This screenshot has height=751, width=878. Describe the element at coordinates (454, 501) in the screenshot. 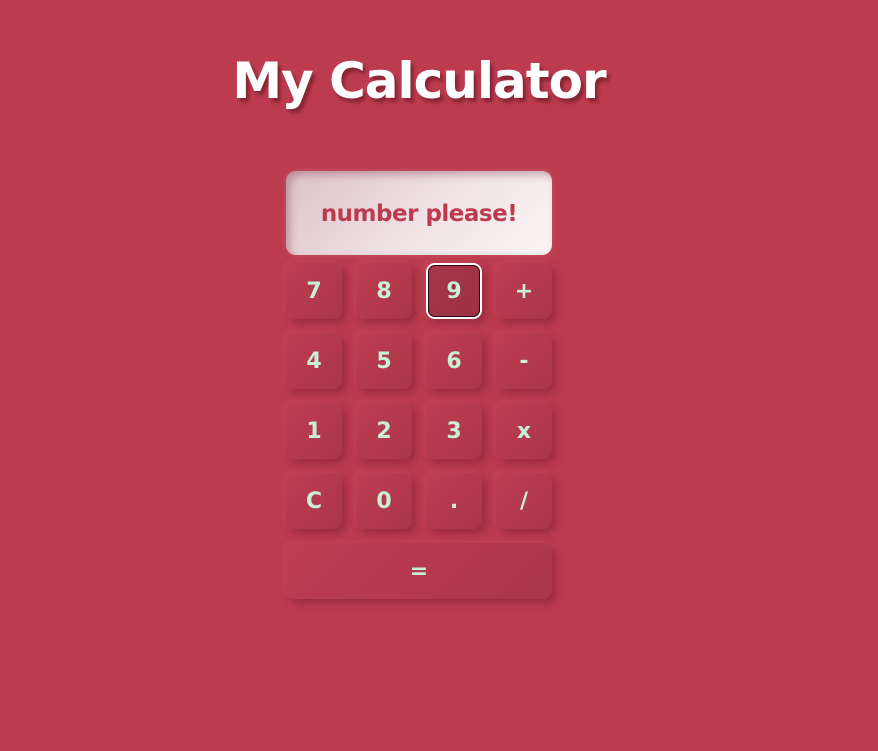

I see `key-decimal: .` at that location.